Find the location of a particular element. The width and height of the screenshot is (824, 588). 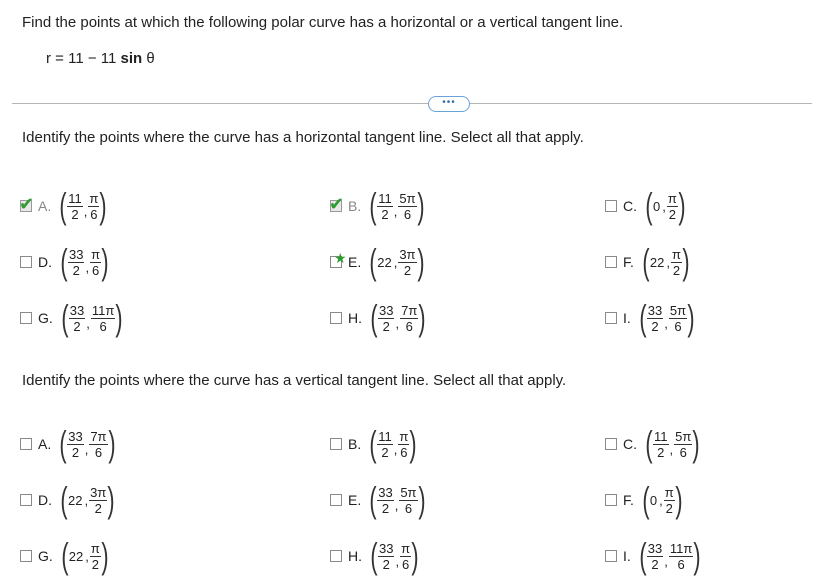

horizontal-option-a: ✔ A. (11 2, π 6) is located at coordinates (63, 206).